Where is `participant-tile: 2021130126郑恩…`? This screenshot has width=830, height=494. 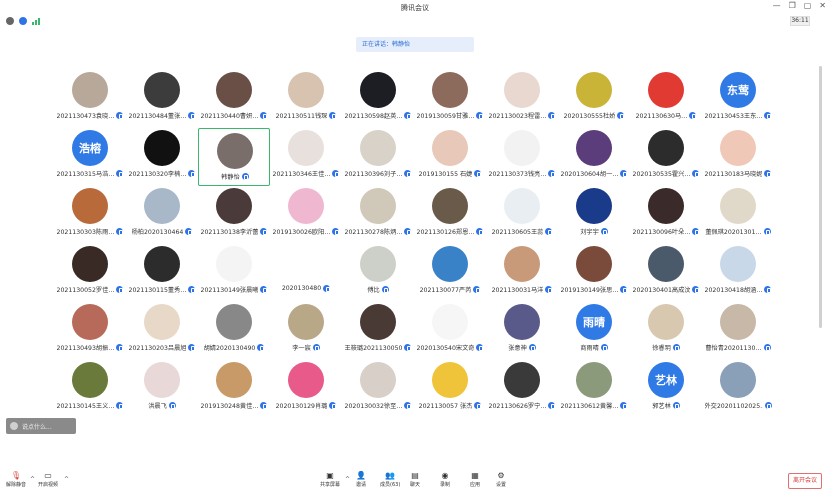 participant-tile: 2021130126郑恩… is located at coordinates (450, 215).